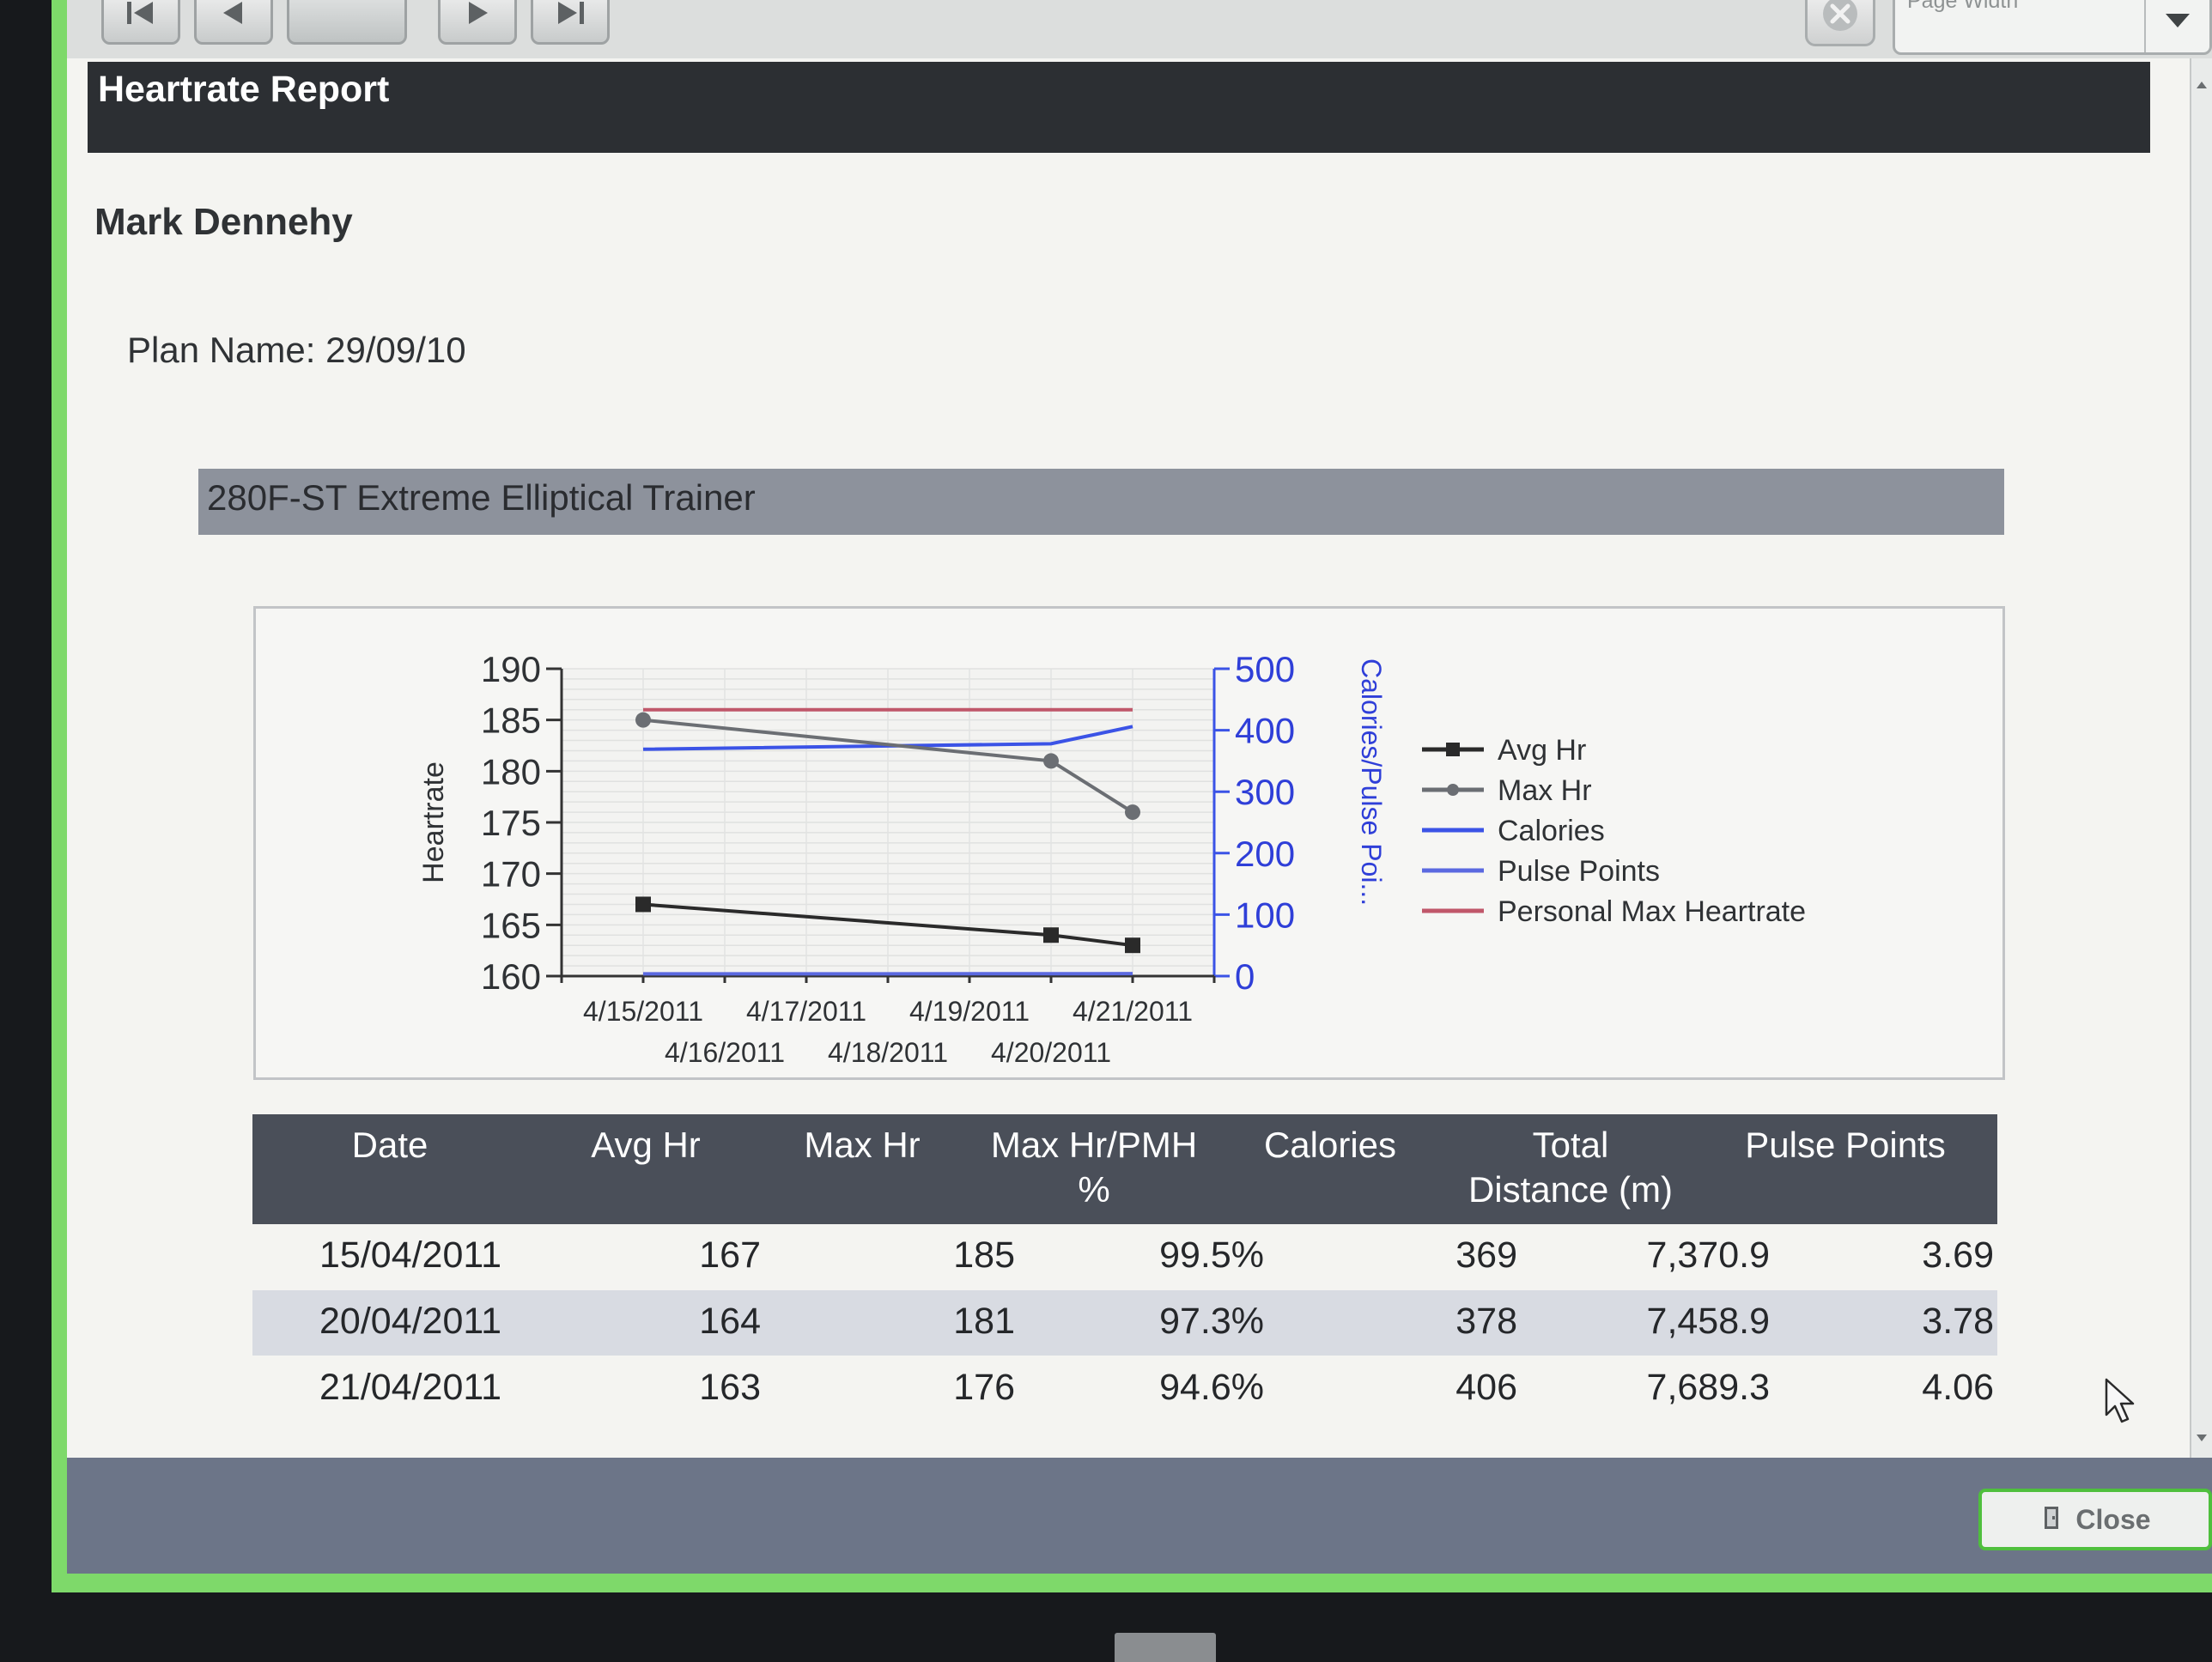 This screenshot has height=1662, width=2212. I want to click on first-page-icon, so click(141, 14).